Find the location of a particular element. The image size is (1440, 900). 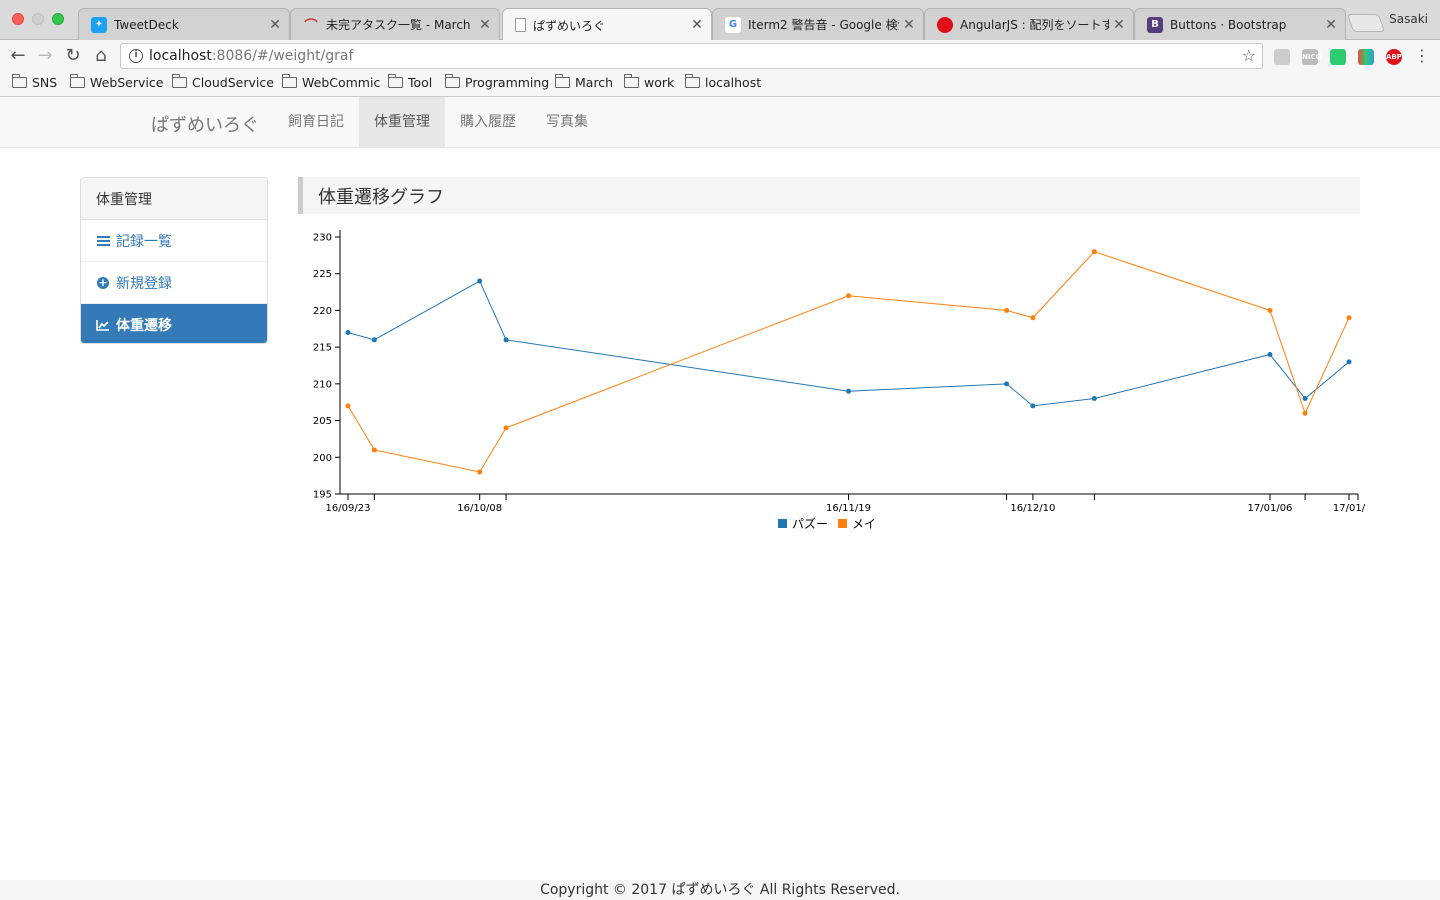

sidebar-item-label: 体重遷移 is located at coordinates (144, 325).